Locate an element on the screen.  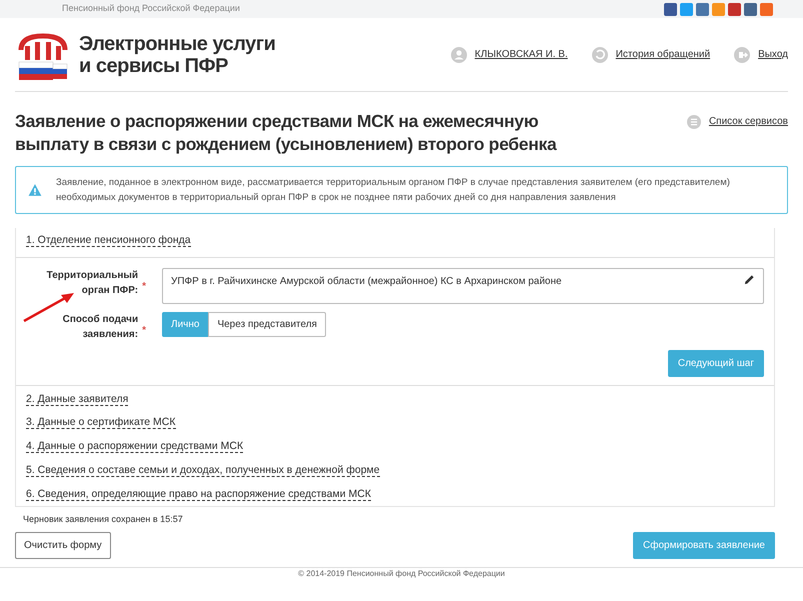
list-icon is located at coordinates (693, 121).